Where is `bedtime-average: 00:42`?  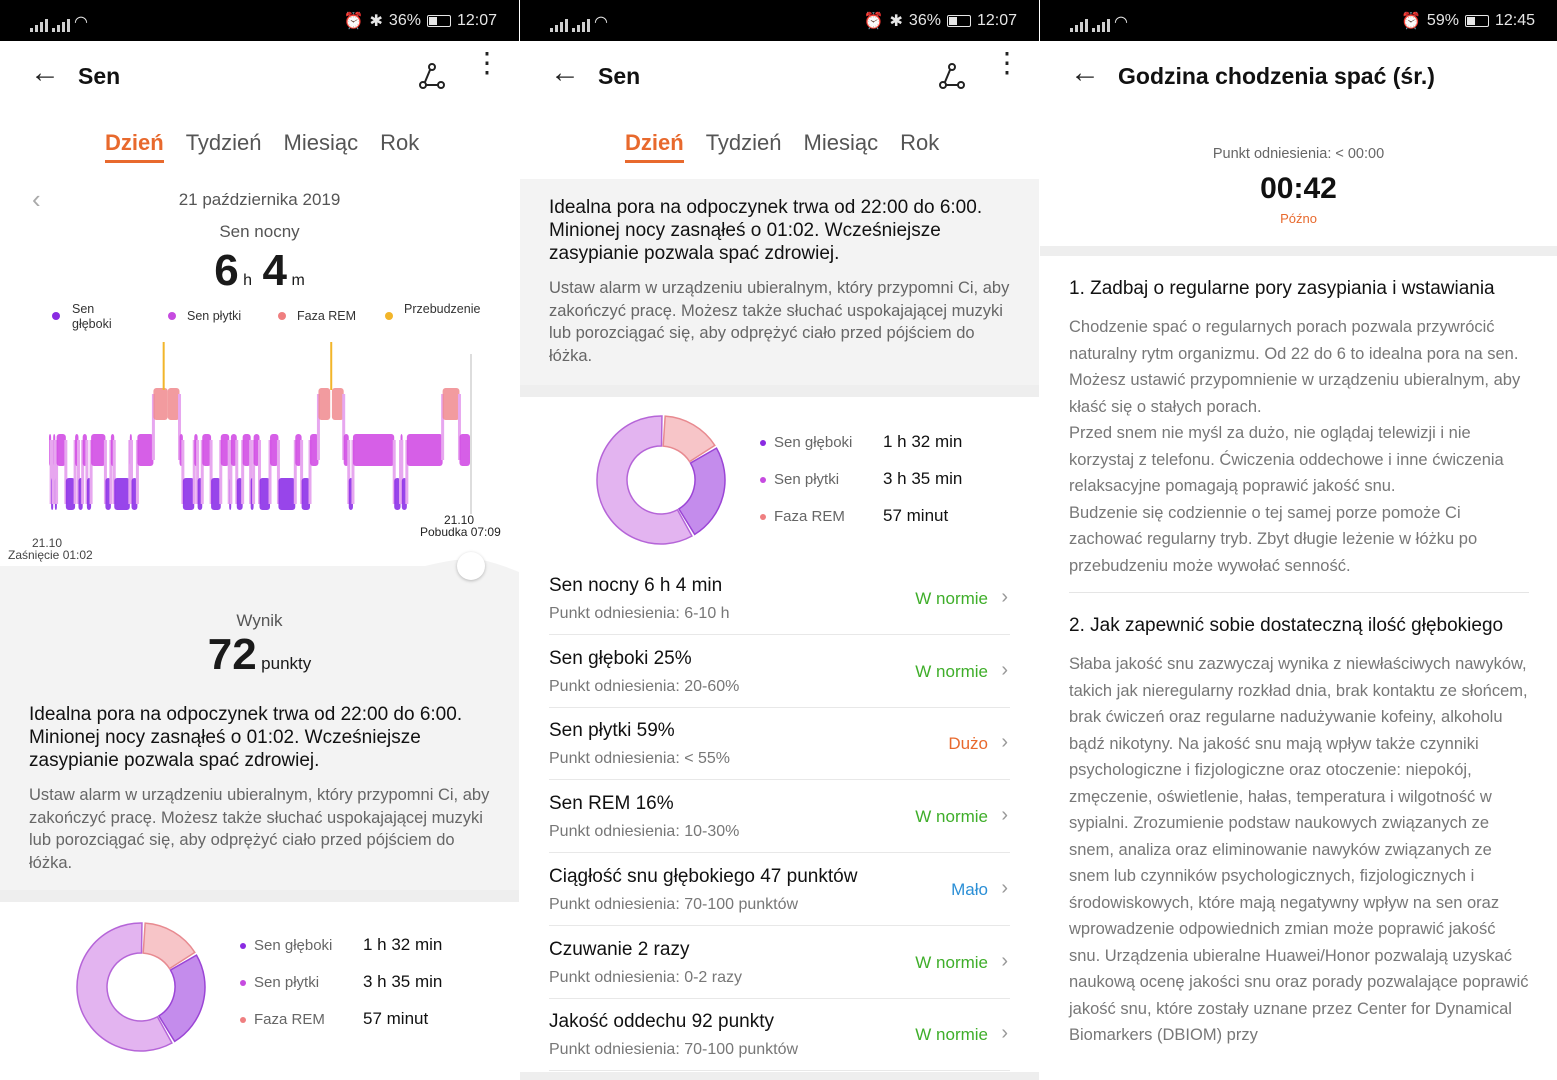 bedtime-average: 00:42 is located at coordinates (1298, 188).